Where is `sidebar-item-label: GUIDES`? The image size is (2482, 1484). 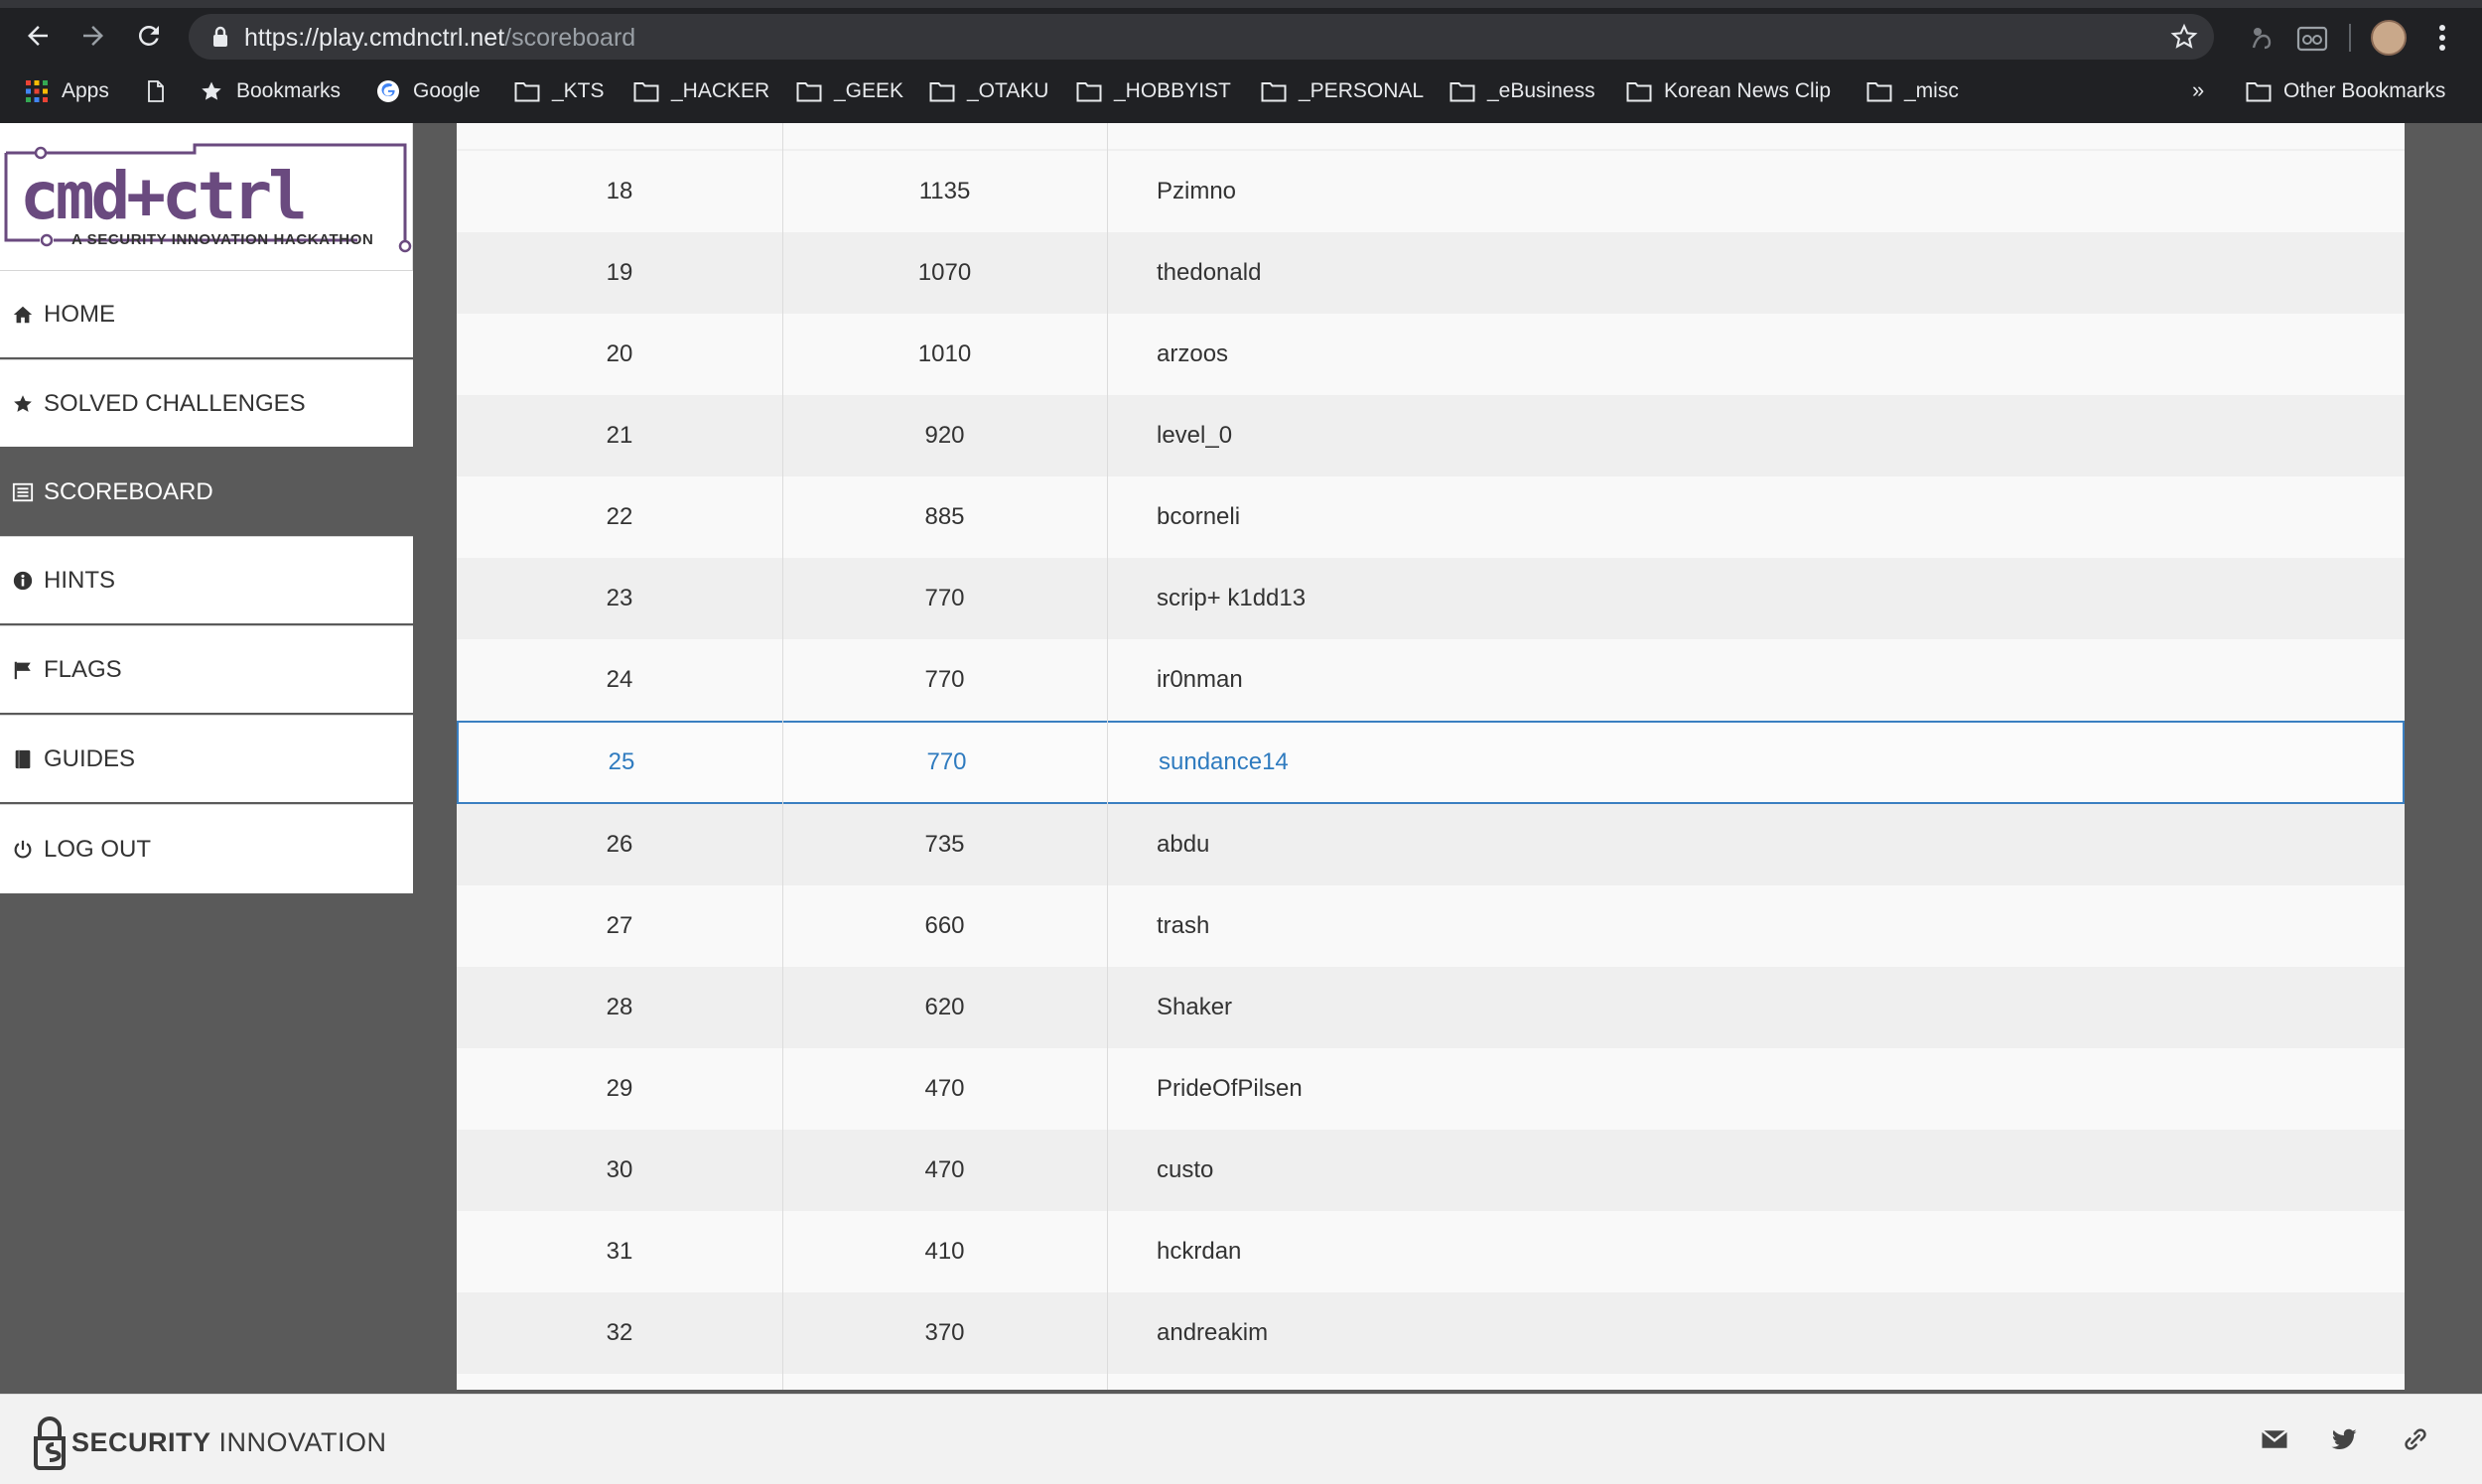 sidebar-item-label: GUIDES is located at coordinates (90, 758).